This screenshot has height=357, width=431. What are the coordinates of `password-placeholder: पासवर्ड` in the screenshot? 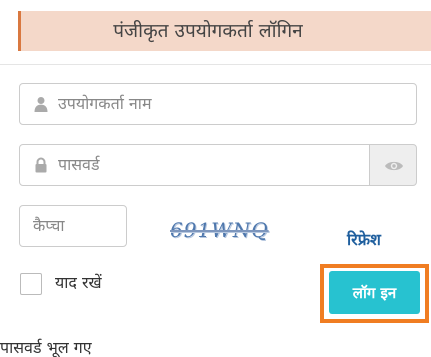 It's located at (79, 164).